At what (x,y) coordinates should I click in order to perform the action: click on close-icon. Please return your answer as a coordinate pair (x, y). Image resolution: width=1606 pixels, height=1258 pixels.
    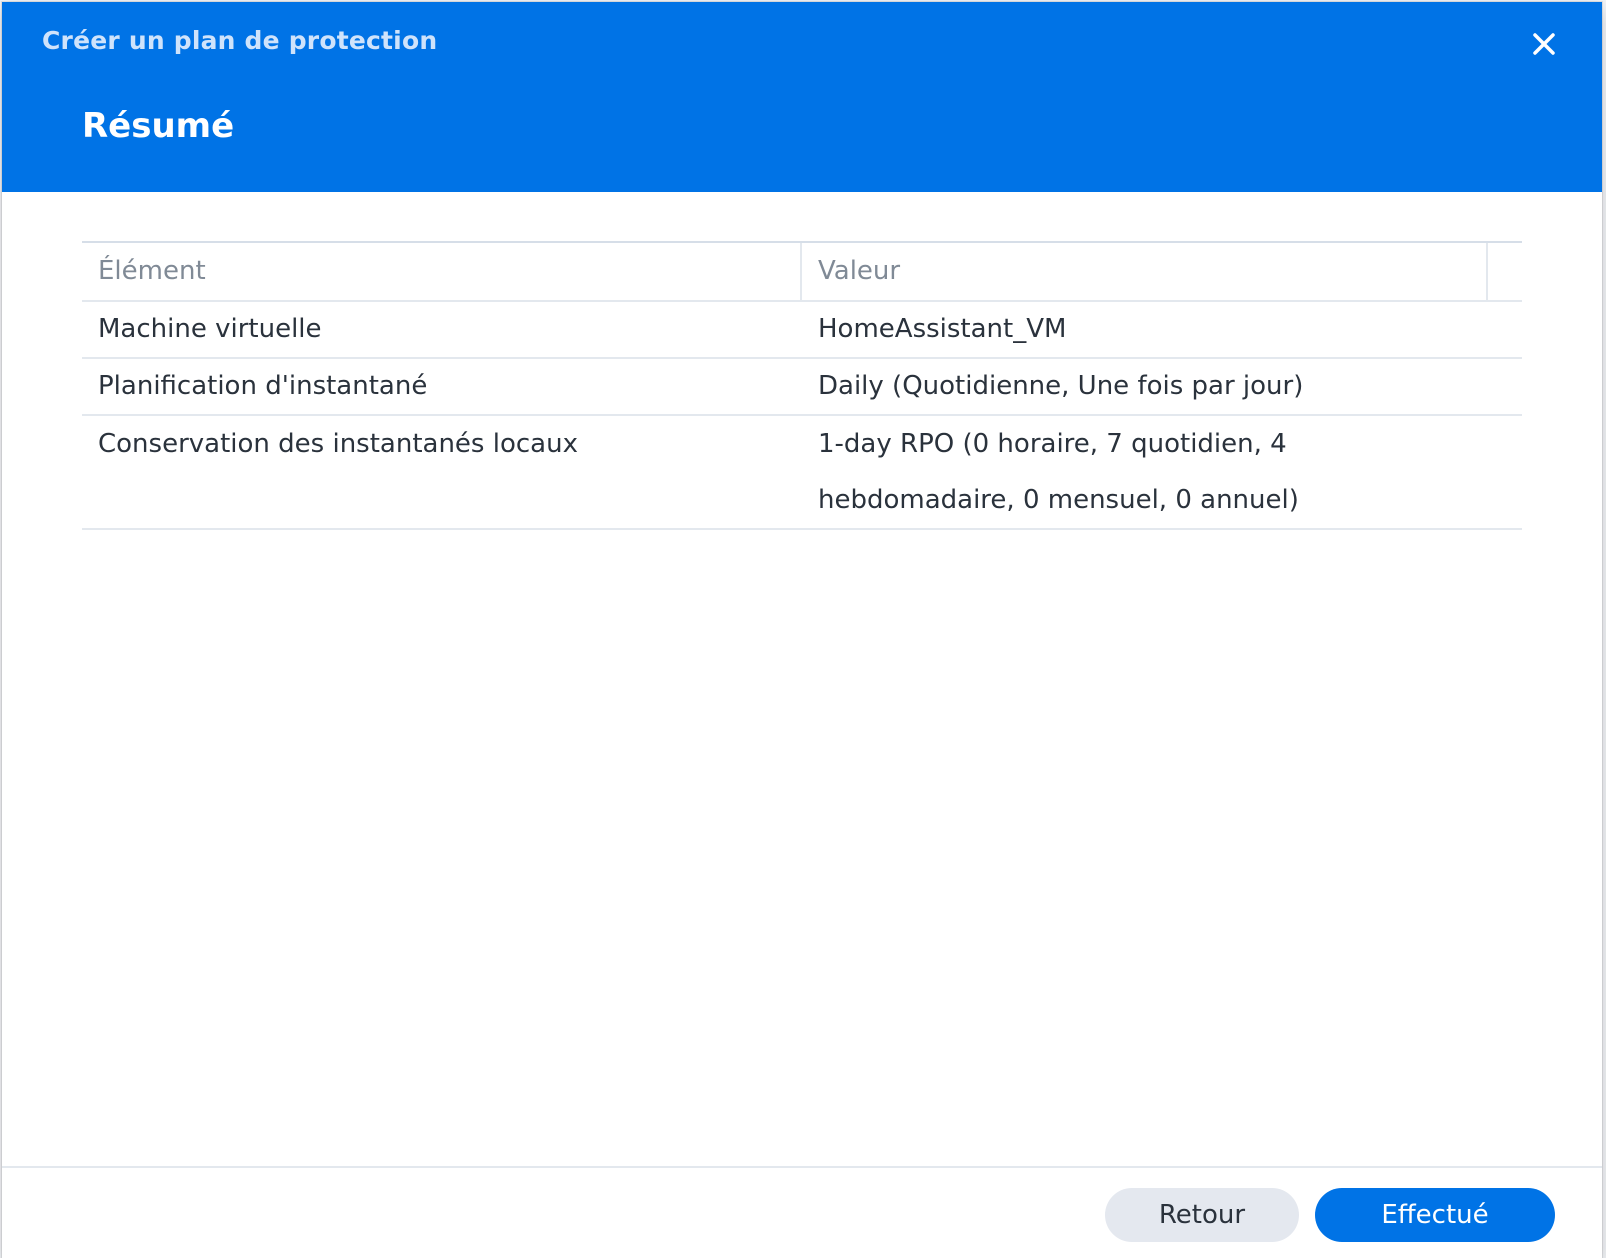
    Looking at the image, I should click on (1544, 44).